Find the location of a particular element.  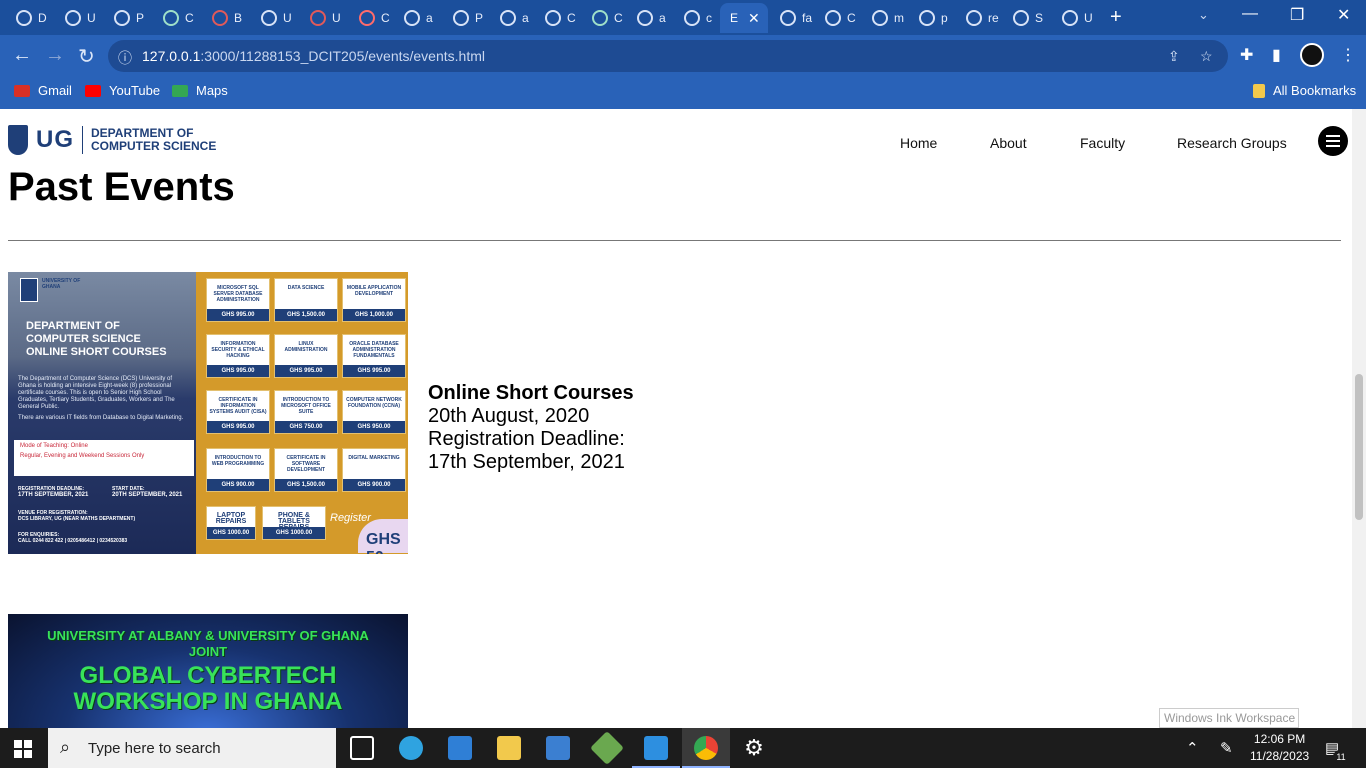

vscode-icon is located at coordinates (656, 752).